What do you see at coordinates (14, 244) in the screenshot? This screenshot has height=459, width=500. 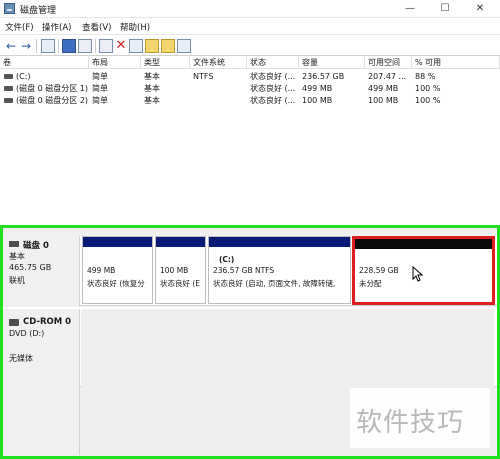 I see `hard-disk-icon` at bounding box center [14, 244].